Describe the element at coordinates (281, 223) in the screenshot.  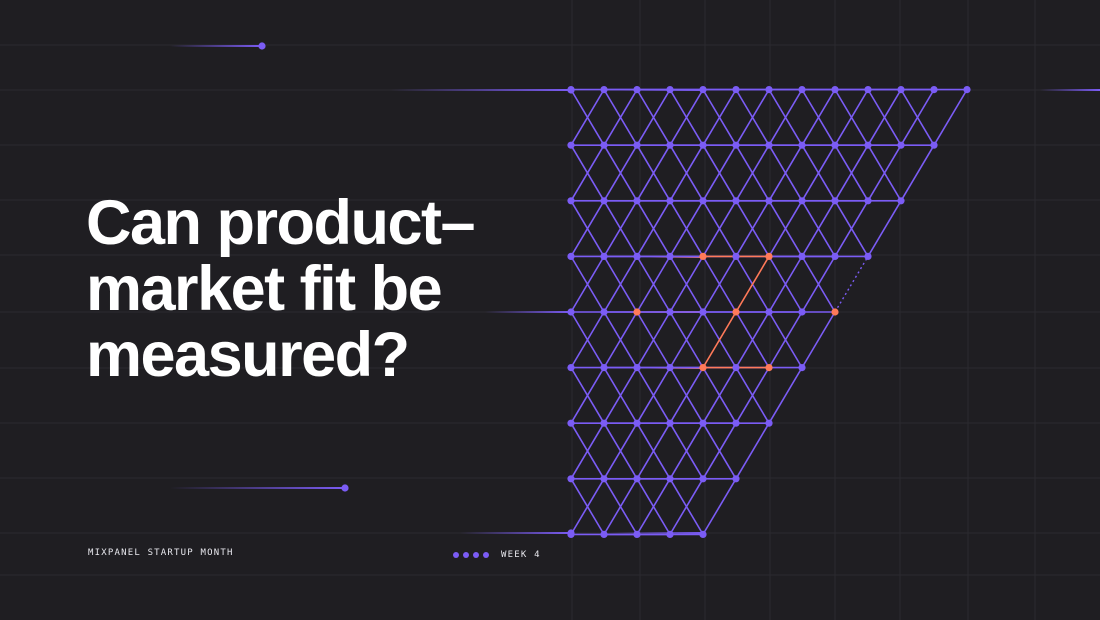
I see `hero-title-line-1: Can product–` at that location.